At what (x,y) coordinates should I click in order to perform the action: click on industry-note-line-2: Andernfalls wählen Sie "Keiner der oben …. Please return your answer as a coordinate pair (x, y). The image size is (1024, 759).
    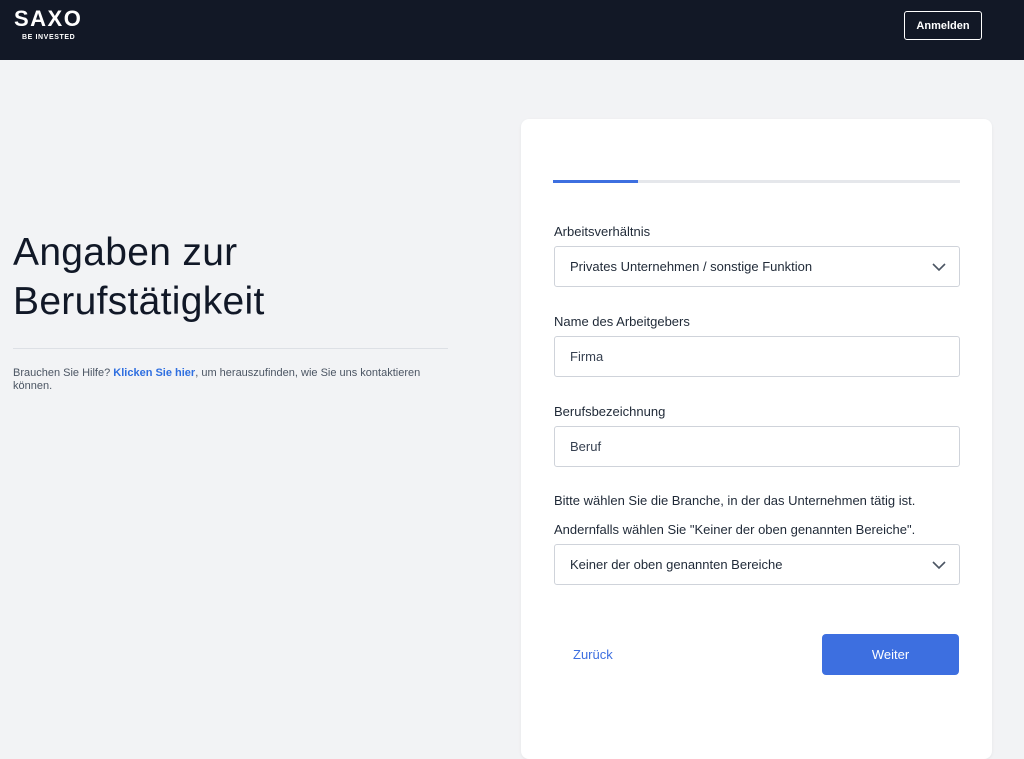
    Looking at the image, I should click on (735, 529).